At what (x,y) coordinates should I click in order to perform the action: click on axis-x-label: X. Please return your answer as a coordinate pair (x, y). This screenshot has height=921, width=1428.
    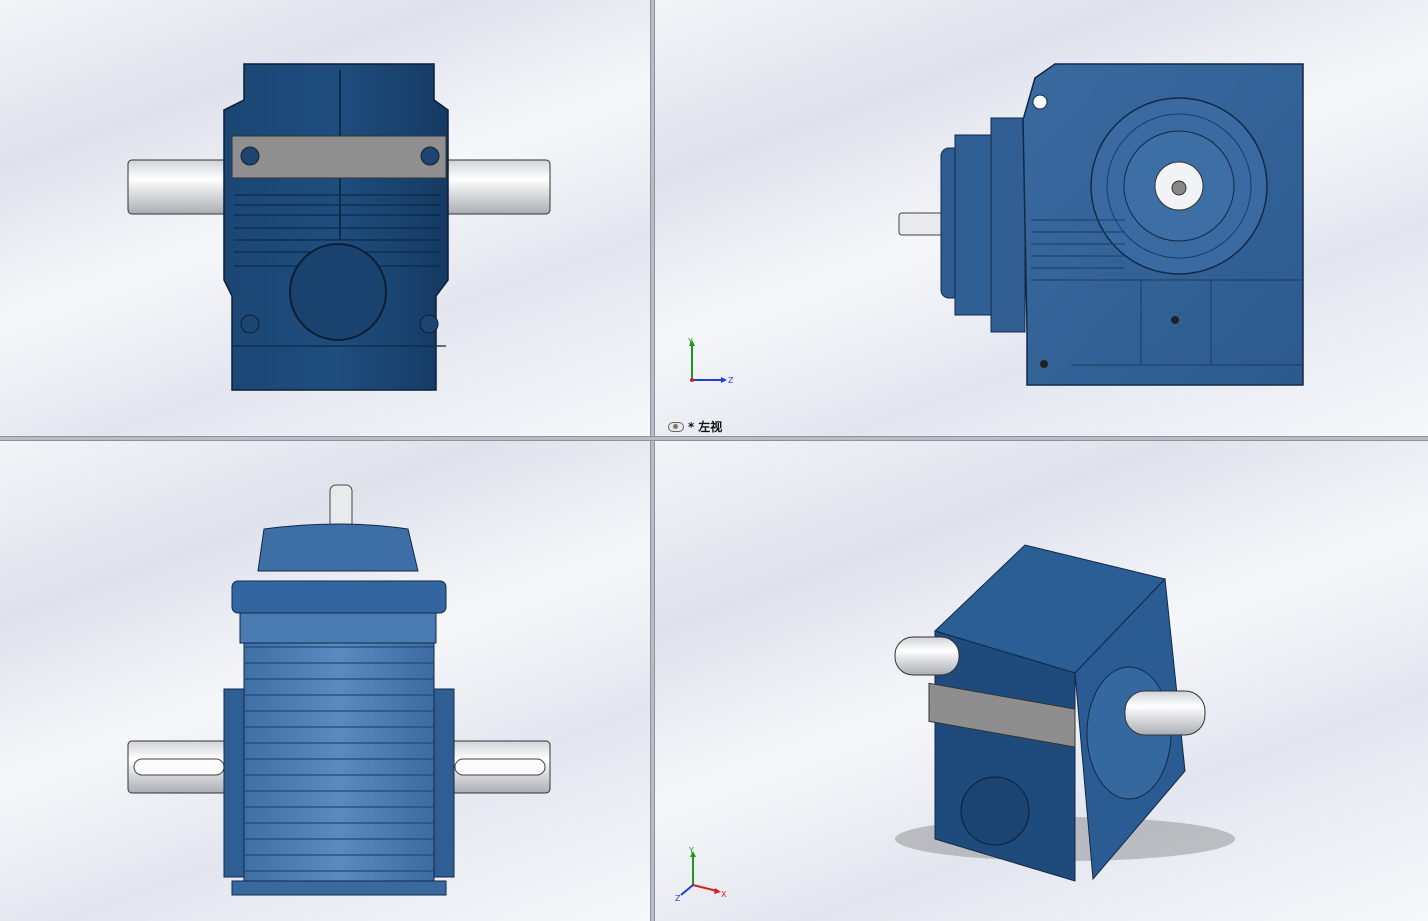
    Looking at the image, I should click on (724, 894).